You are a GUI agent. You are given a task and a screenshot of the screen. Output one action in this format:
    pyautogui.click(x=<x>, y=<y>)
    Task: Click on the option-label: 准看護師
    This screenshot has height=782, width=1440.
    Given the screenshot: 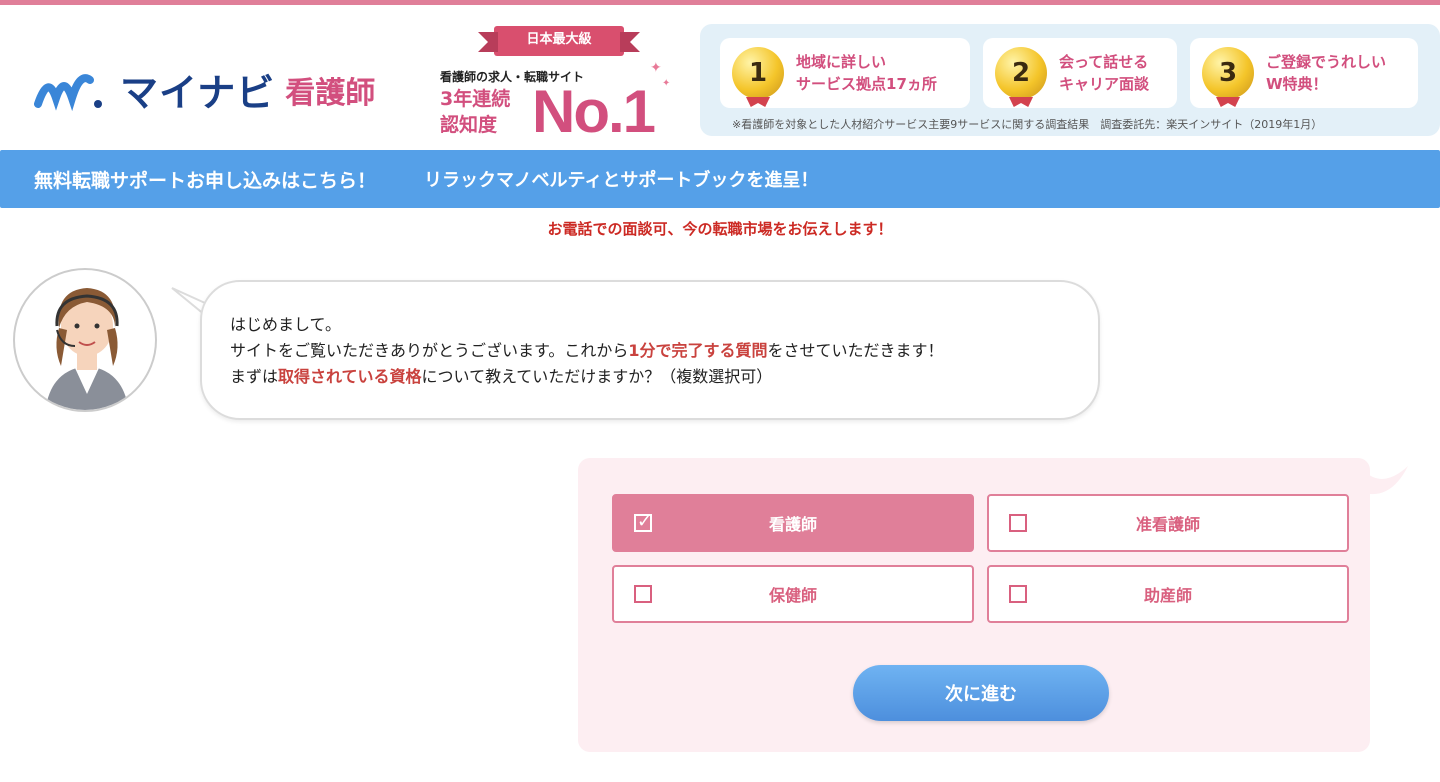 What is the action you would take?
    pyautogui.click(x=1167, y=524)
    